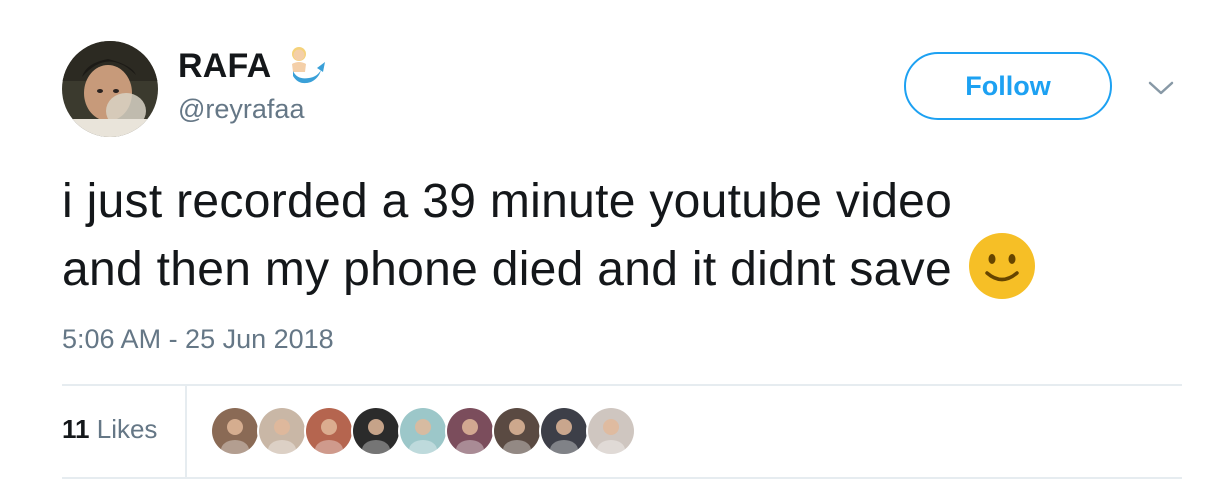 This screenshot has width=1232, height=486. I want to click on likes-label: Likes, so click(127, 429).